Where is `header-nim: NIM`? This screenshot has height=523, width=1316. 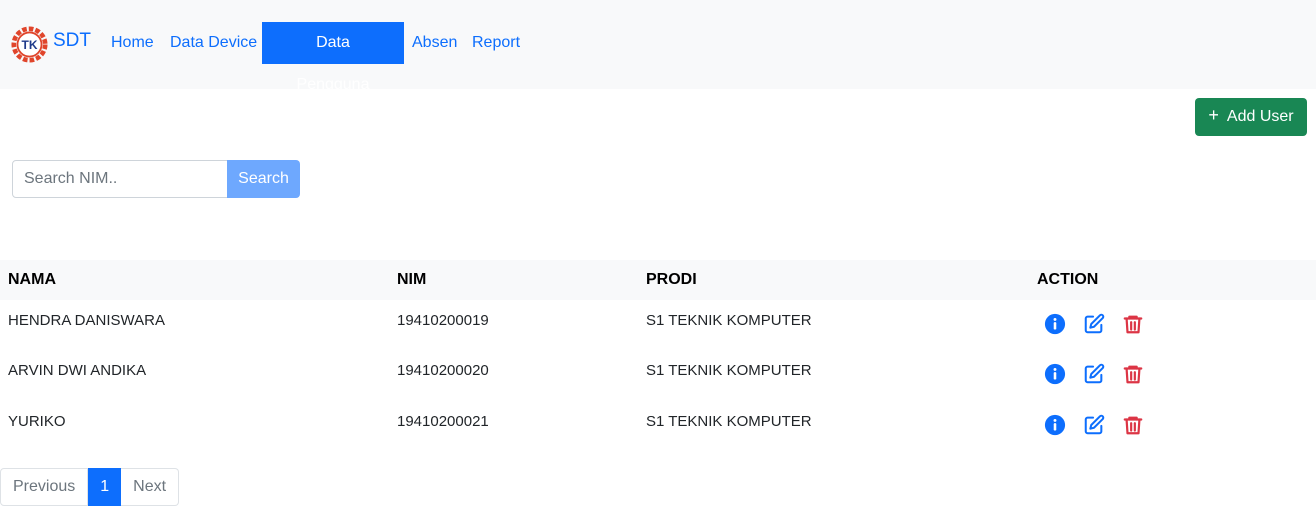
header-nim: NIM is located at coordinates (412, 279).